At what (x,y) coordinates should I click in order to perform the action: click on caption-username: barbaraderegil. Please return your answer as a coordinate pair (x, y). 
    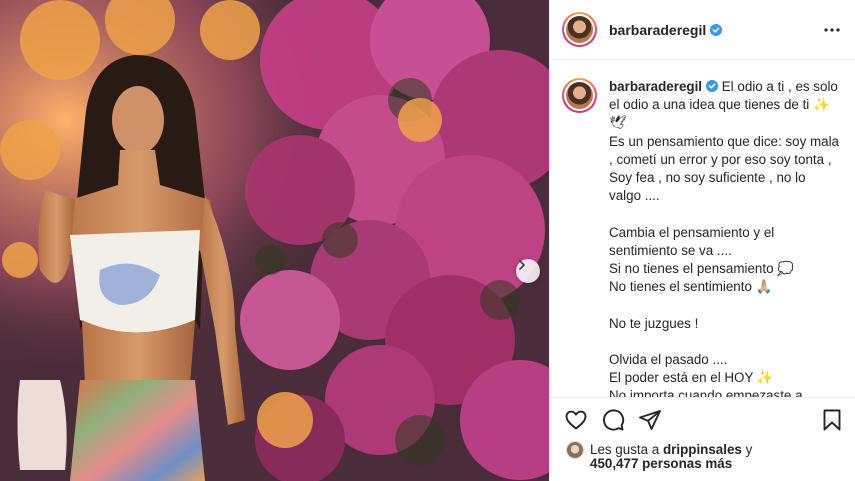
    Looking at the image, I should click on (655, 86).